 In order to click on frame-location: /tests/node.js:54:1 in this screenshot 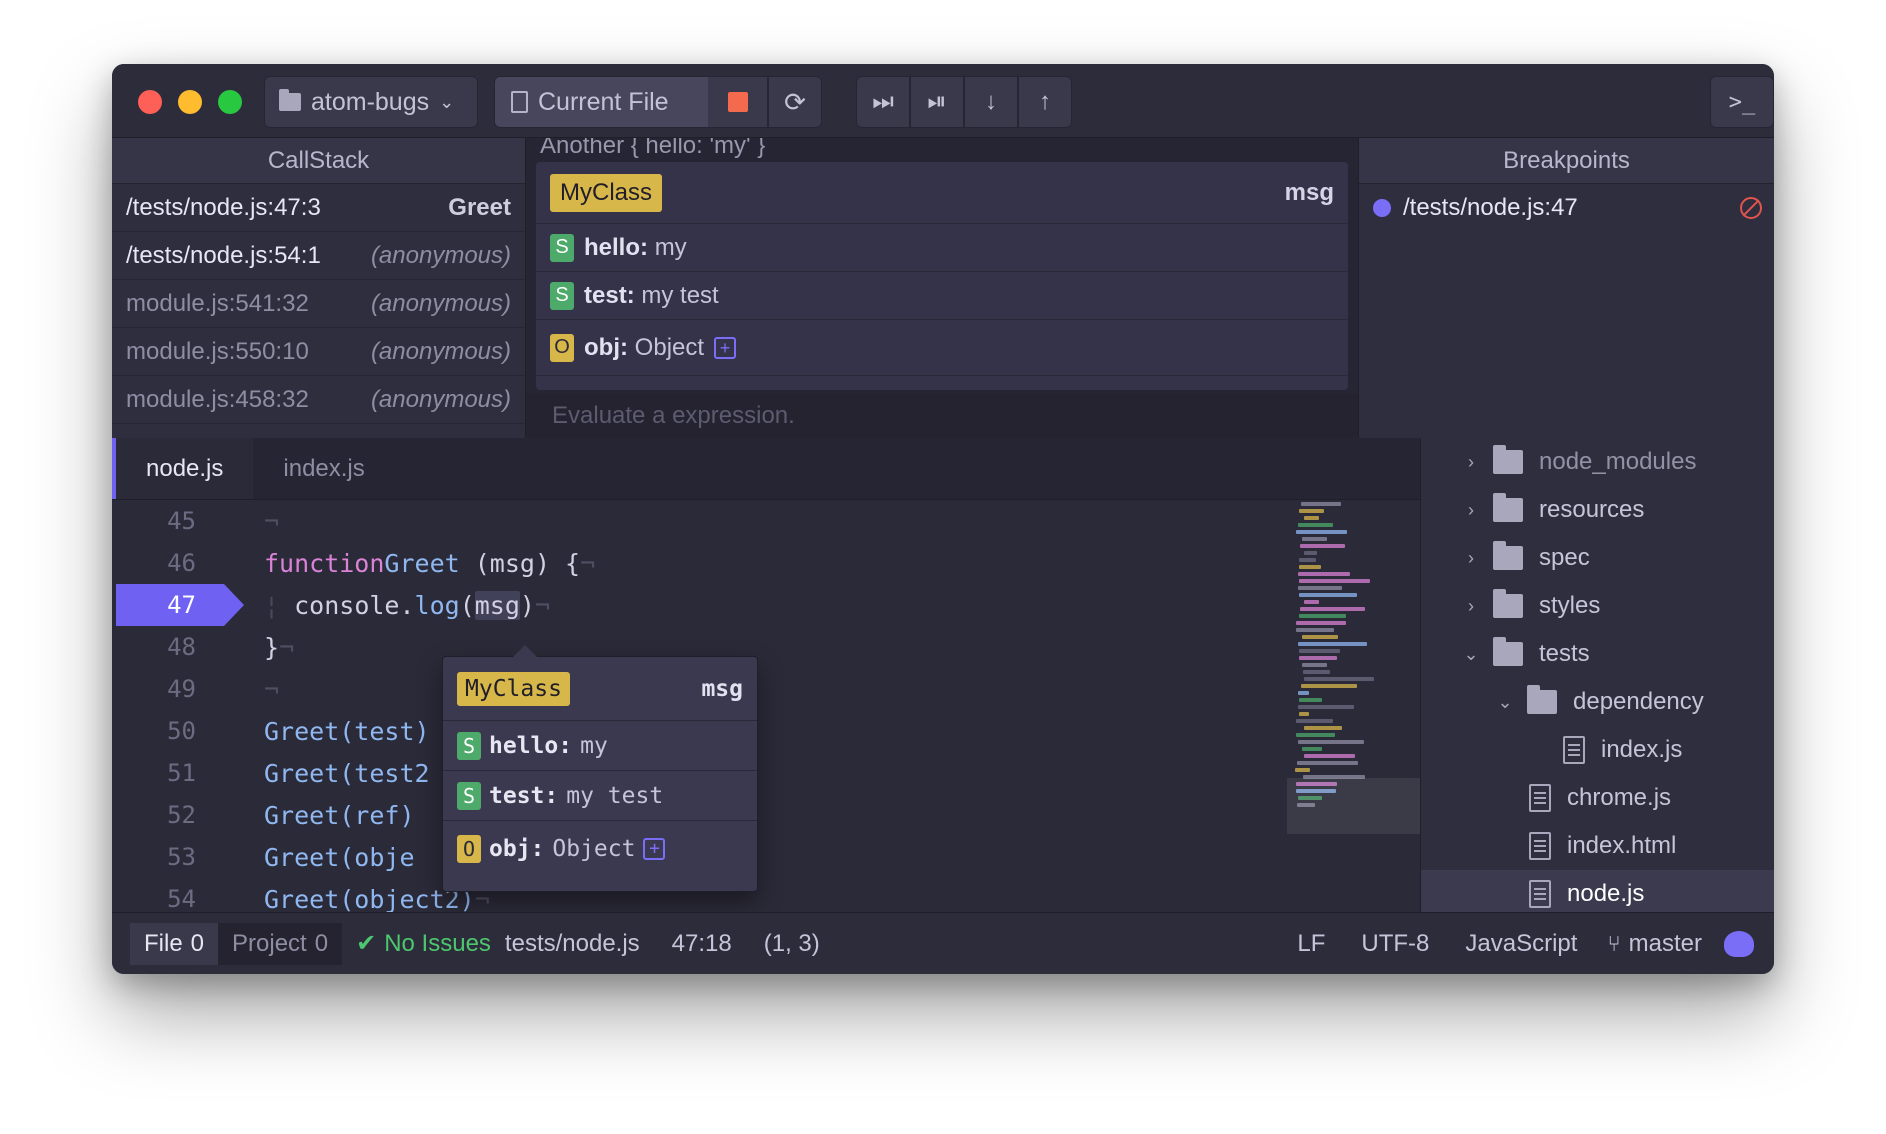, I will do `click(223, 255)`.